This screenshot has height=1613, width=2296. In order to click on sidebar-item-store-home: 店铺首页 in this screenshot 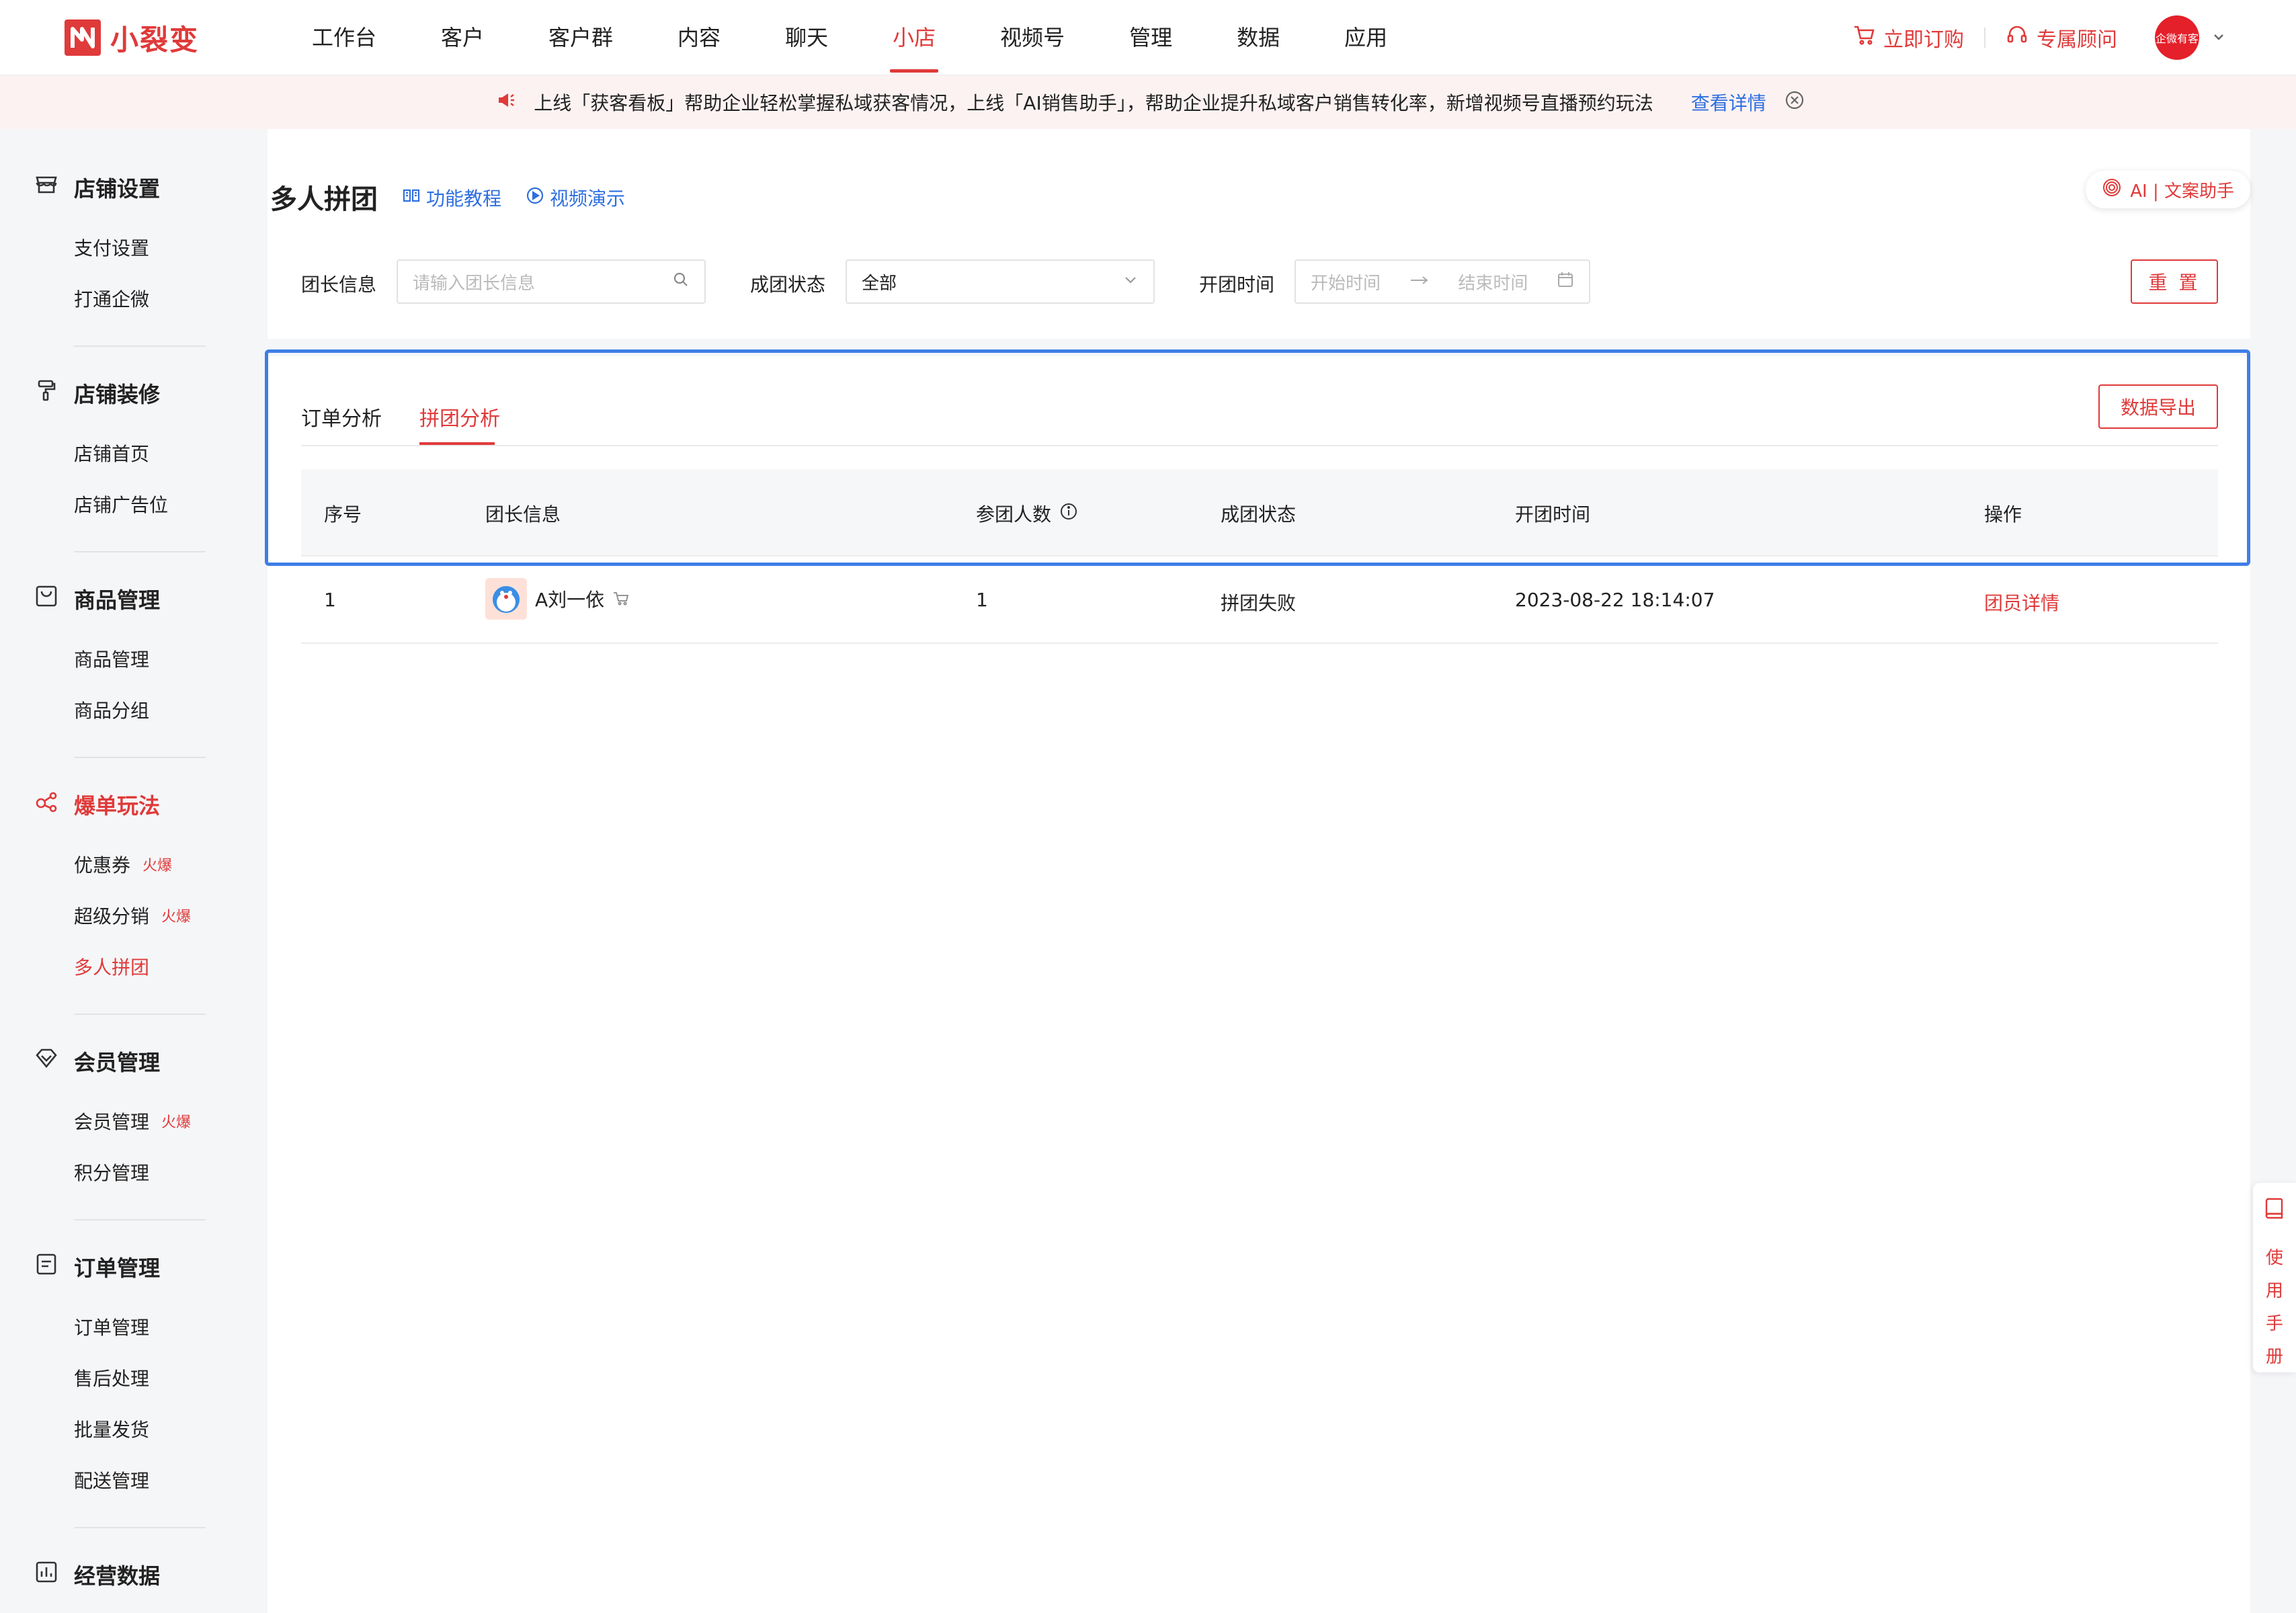, I will do `click(111, 453)`.